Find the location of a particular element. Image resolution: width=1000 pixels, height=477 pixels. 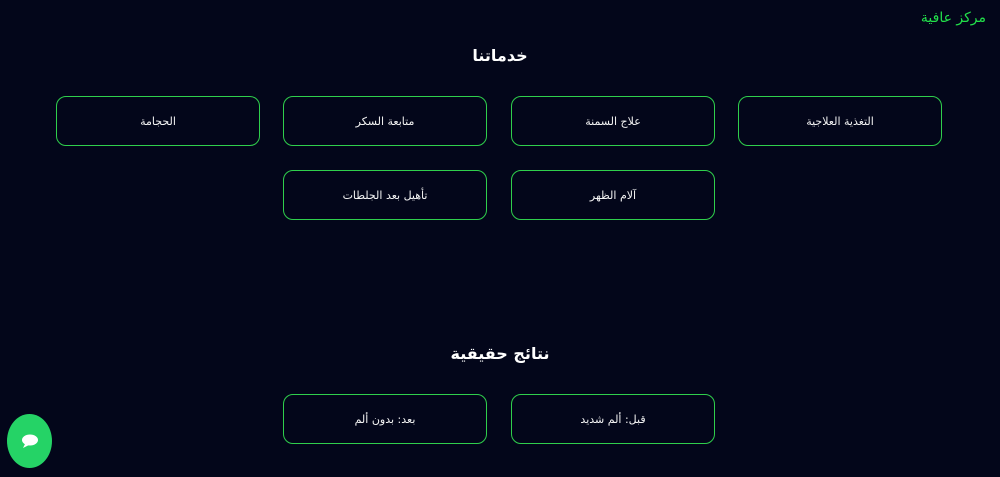

result-card-after: بعد: بدون ألم is located at coordinates (385, 419).